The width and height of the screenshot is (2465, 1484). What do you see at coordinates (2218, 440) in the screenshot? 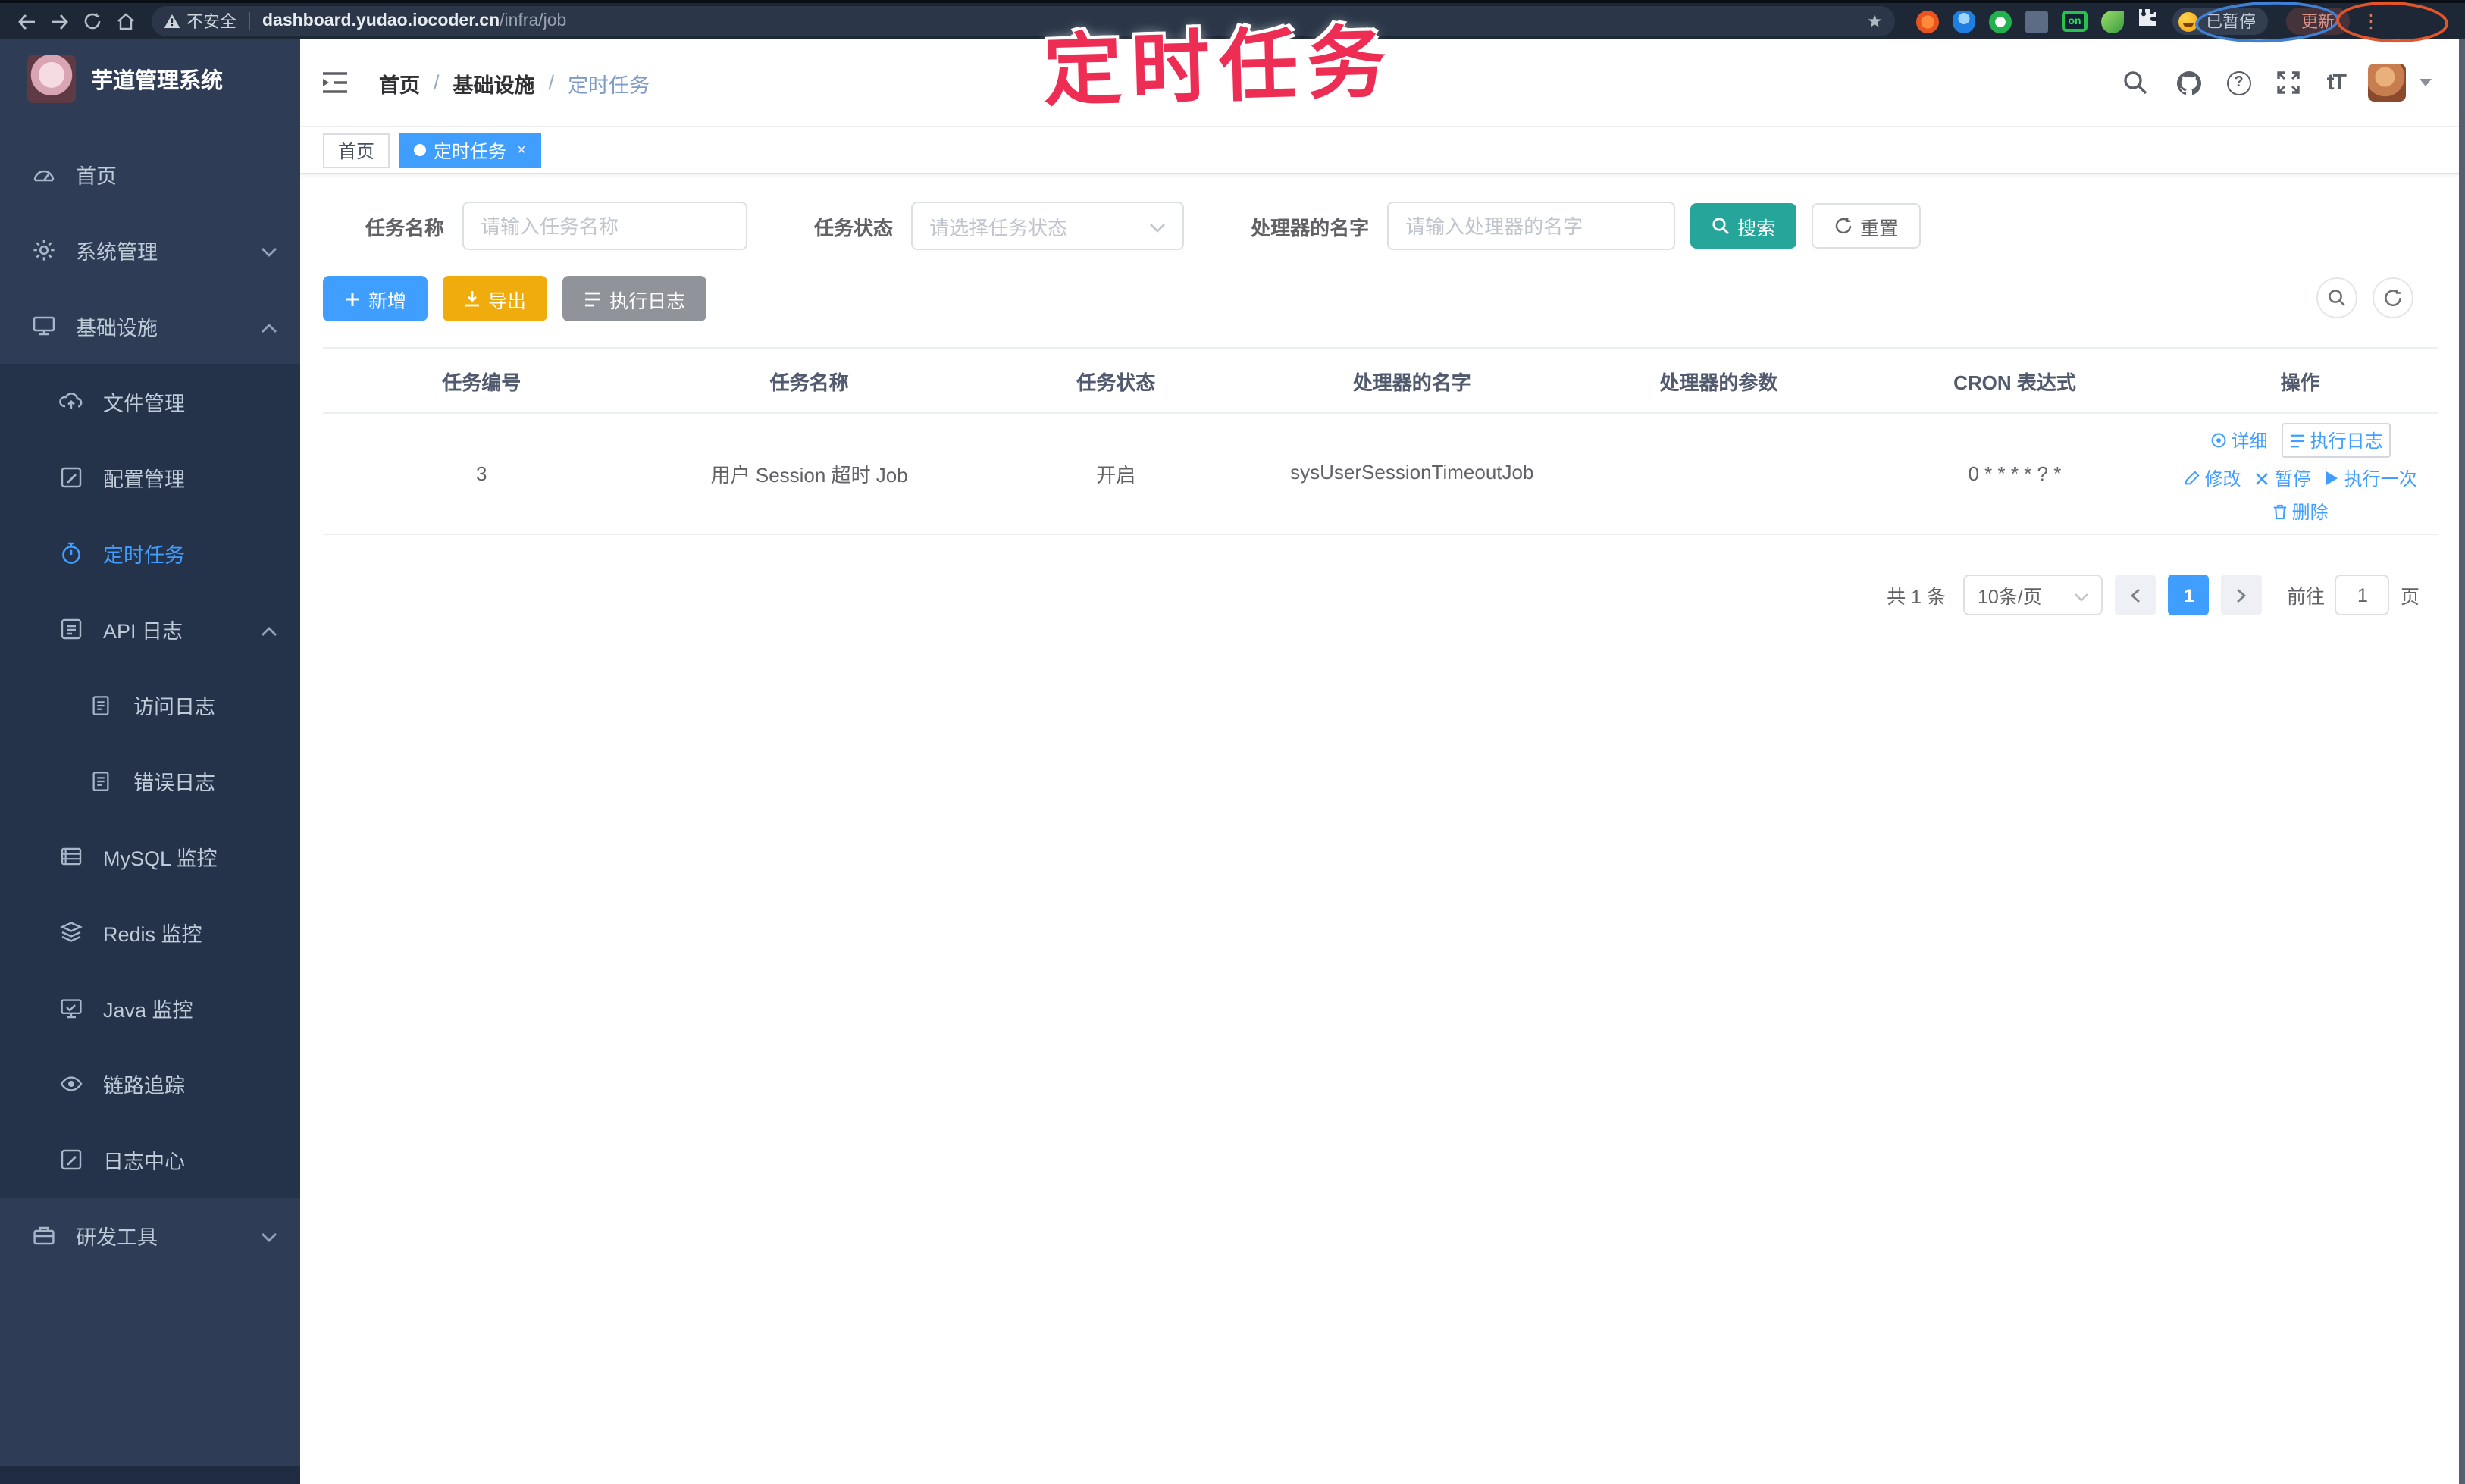
I see `eye-icon` at bounding box center [2218, 440].